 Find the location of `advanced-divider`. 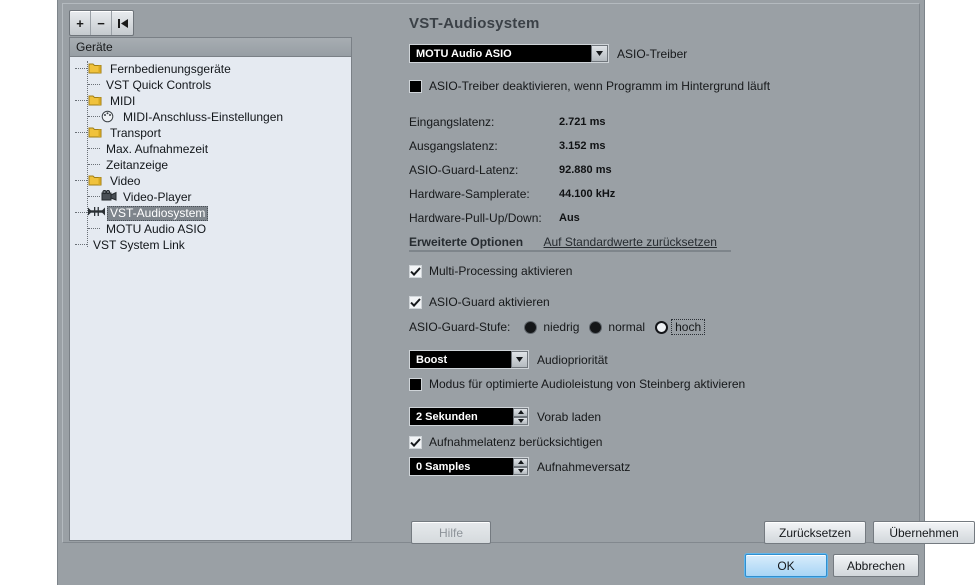

advanced-divider is located at coordinates (570, 251).